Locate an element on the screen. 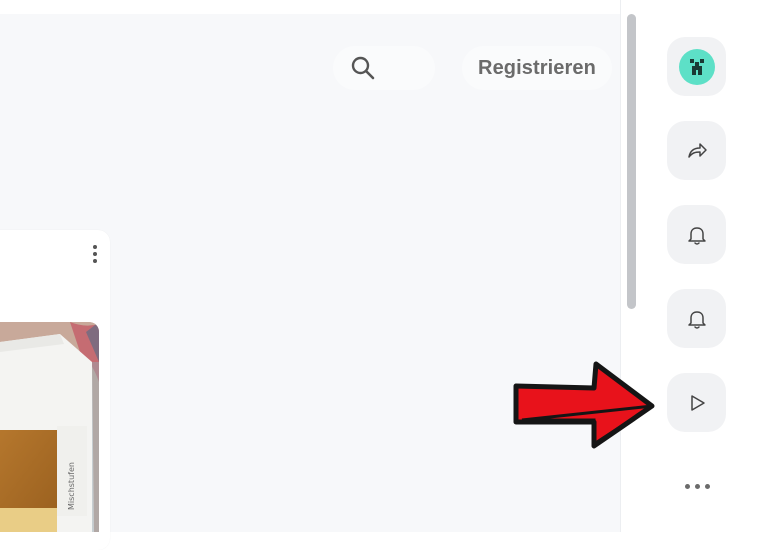 This screenshot has width=768, height=550. more-vertical-icon is located at coordinates (95, 254).